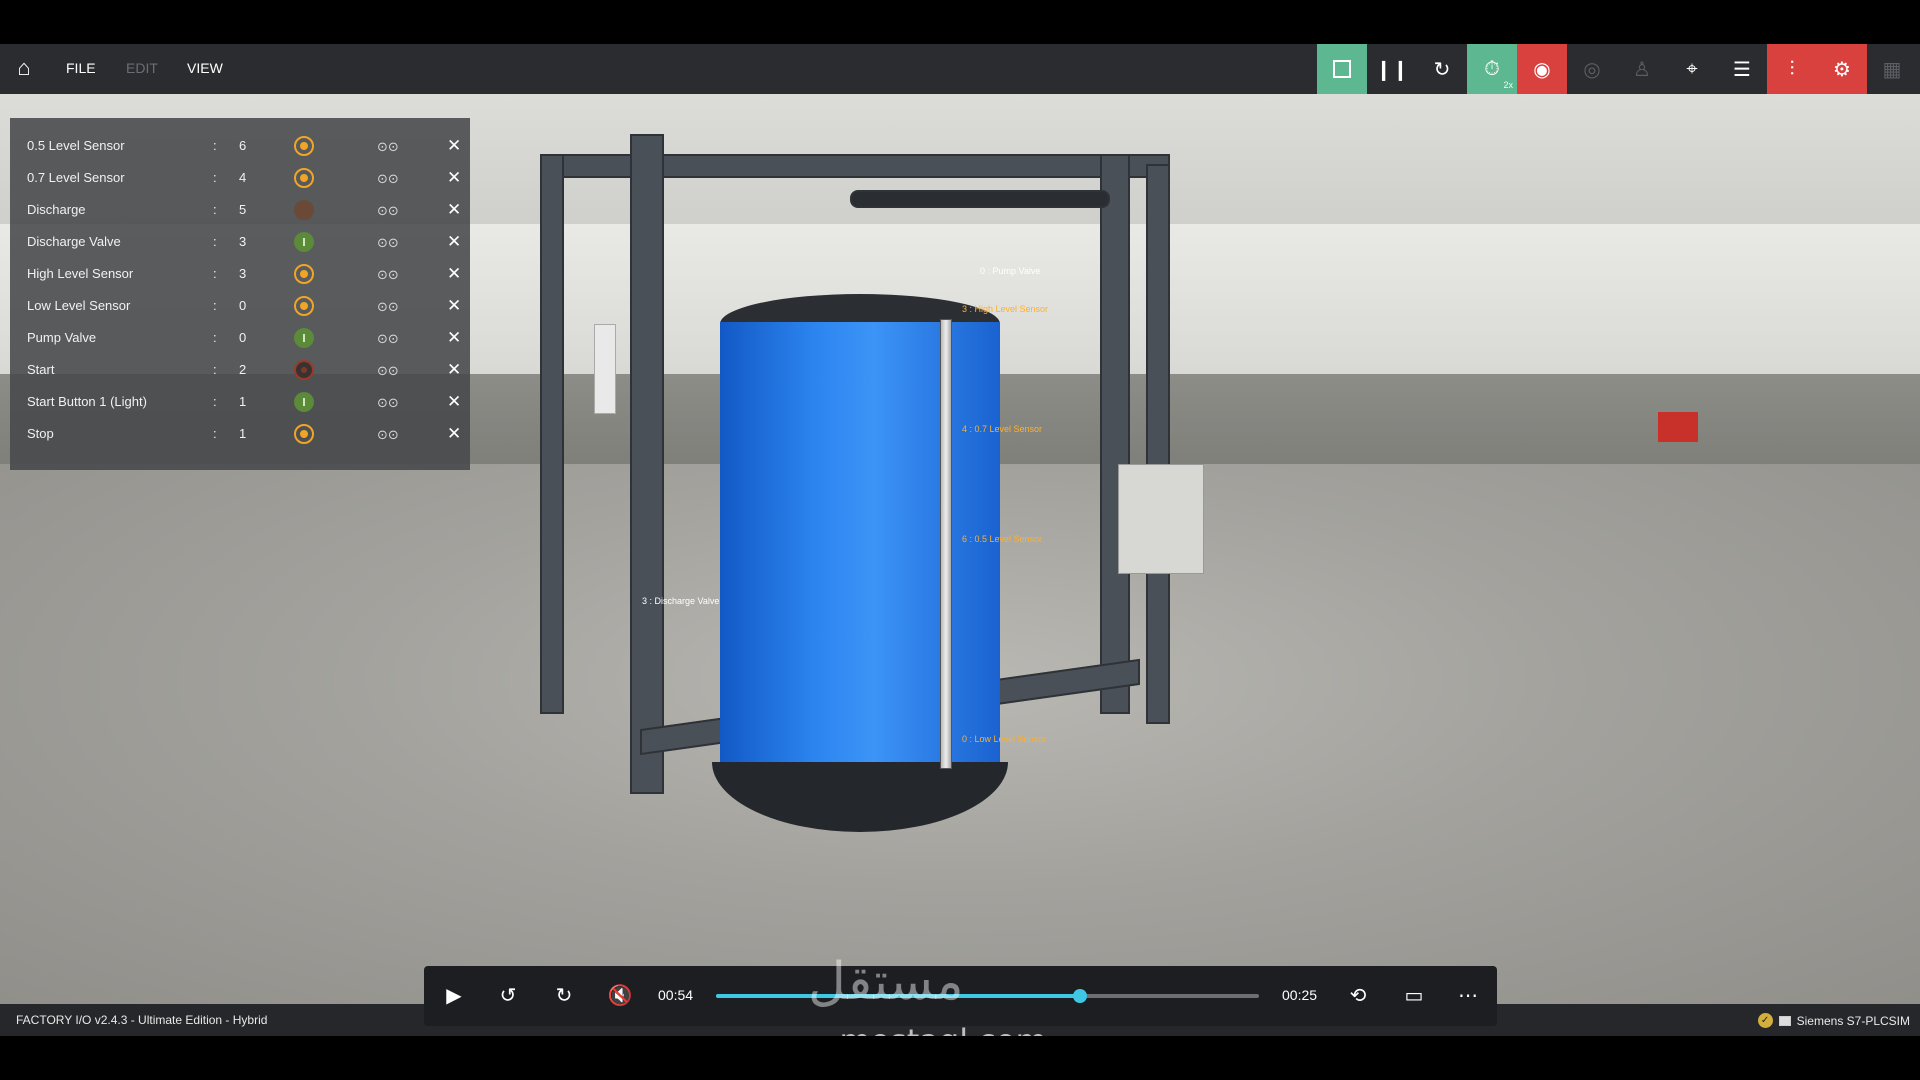 Image resolution: width=1920 pixels, height=1080 pixels. I want to click on camera-orbit-icon: ◉, so click(1542, 69).